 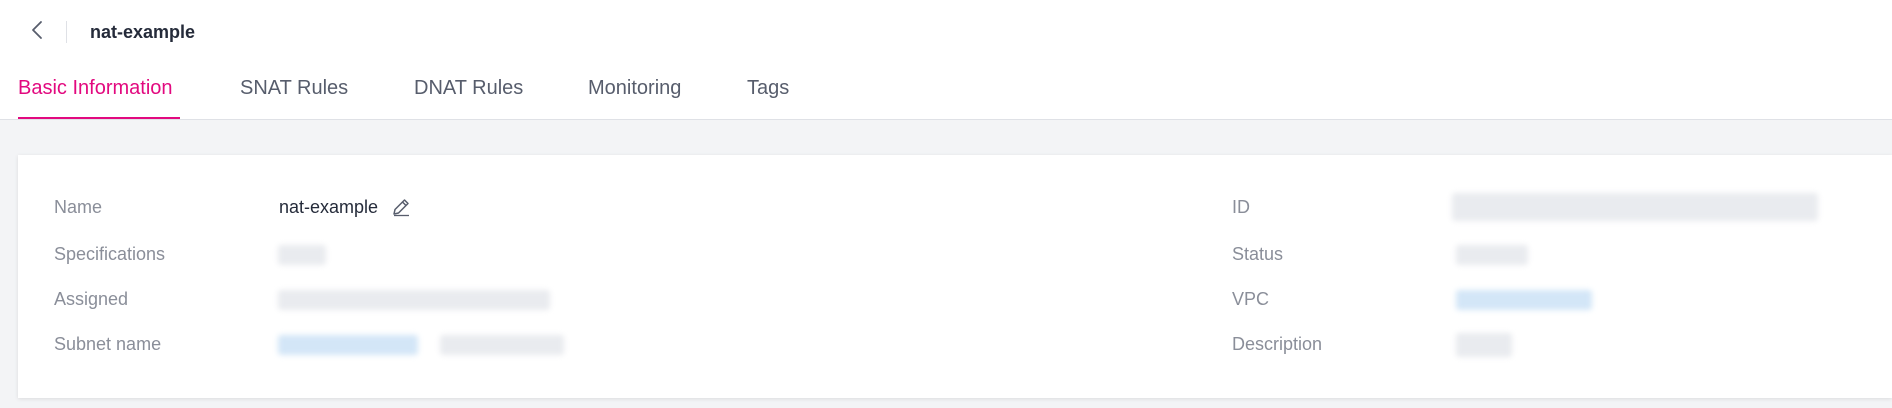 What do you see at coordinates (329, 207) in the screenshot?
I see `name-value: nat-example` at bounding box center [329, 207].